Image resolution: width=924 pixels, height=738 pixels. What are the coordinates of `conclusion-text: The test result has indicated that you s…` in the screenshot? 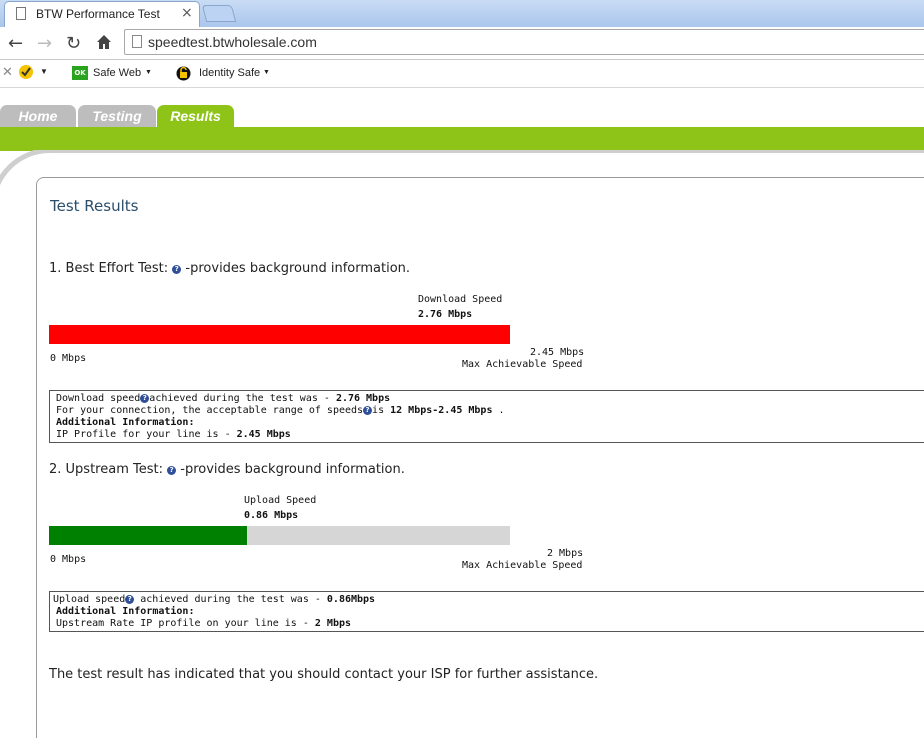 It's located at (324, 674).